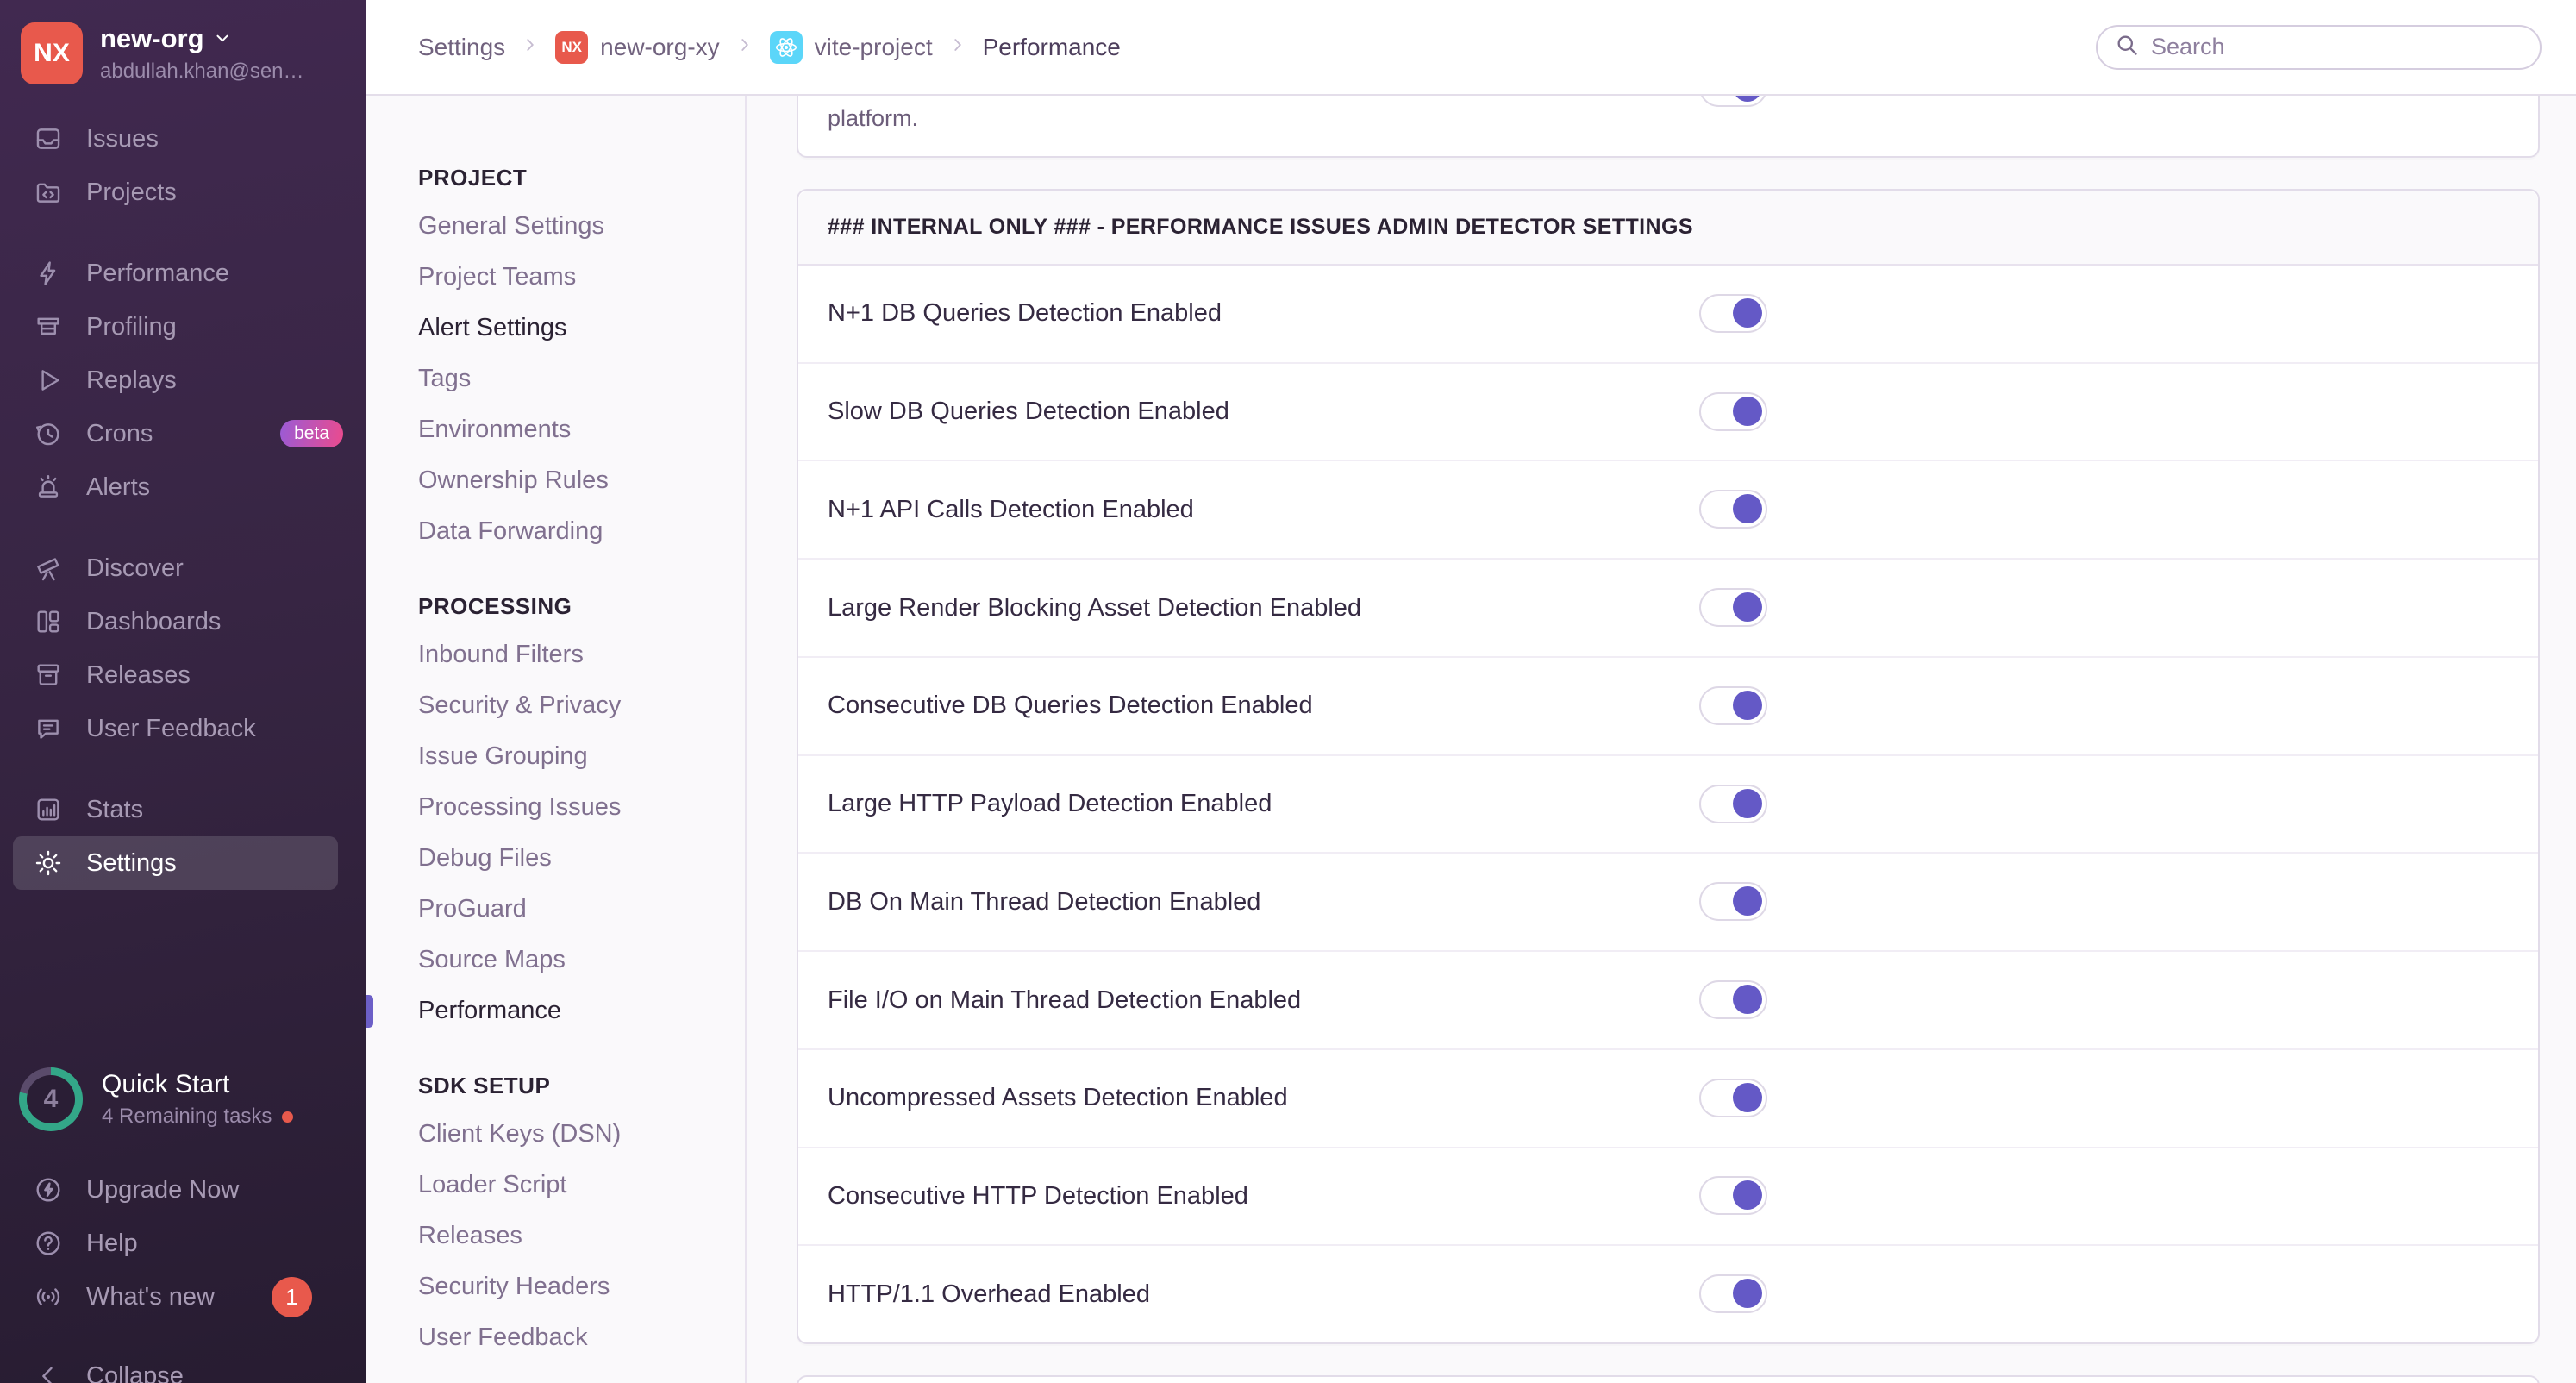  What do you see at coordinates (582, 807) in the screenshot?
I see `settings-nav-item-processing-issues: Processing Issues` at bounding box center [582, 807].